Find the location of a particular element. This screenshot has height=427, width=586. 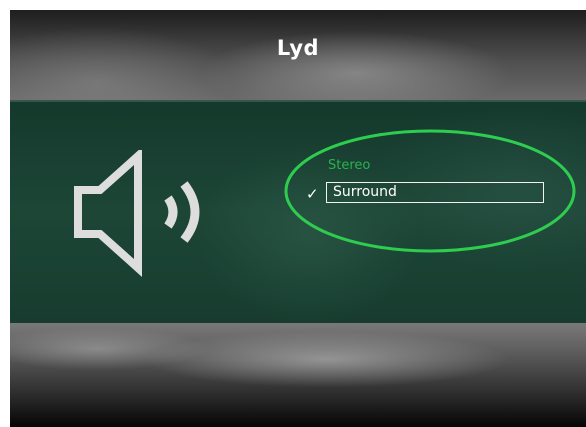

option-stereo: Stereo is located at coordinates (349, 165).